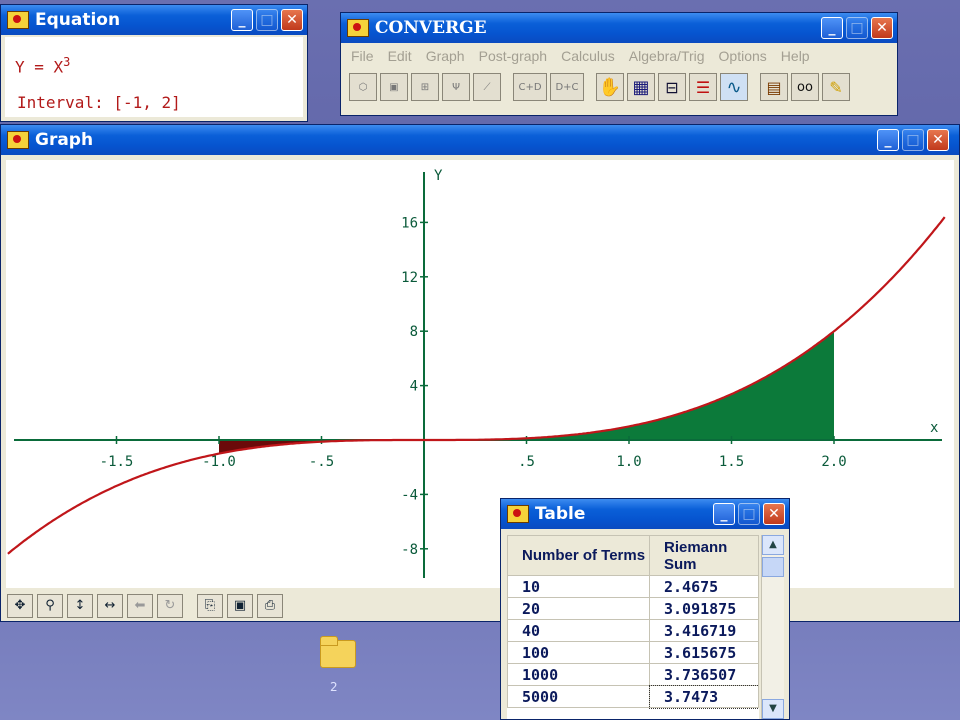 The image size is (960, 720). Describe the element at coordinates (78, 20) in the screenshot. I see `equation-title: Equation` at that location.